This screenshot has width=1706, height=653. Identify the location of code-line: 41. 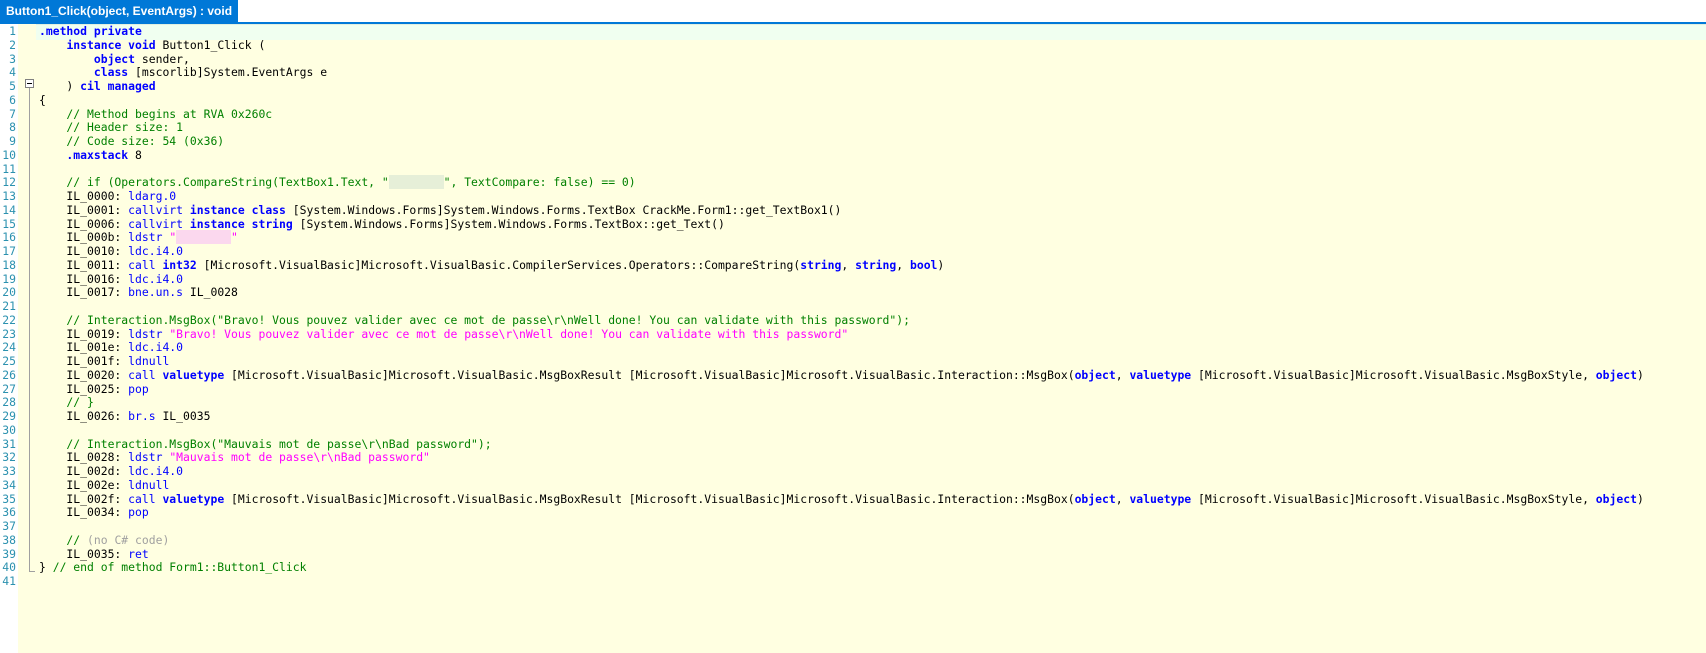
(853, 581).